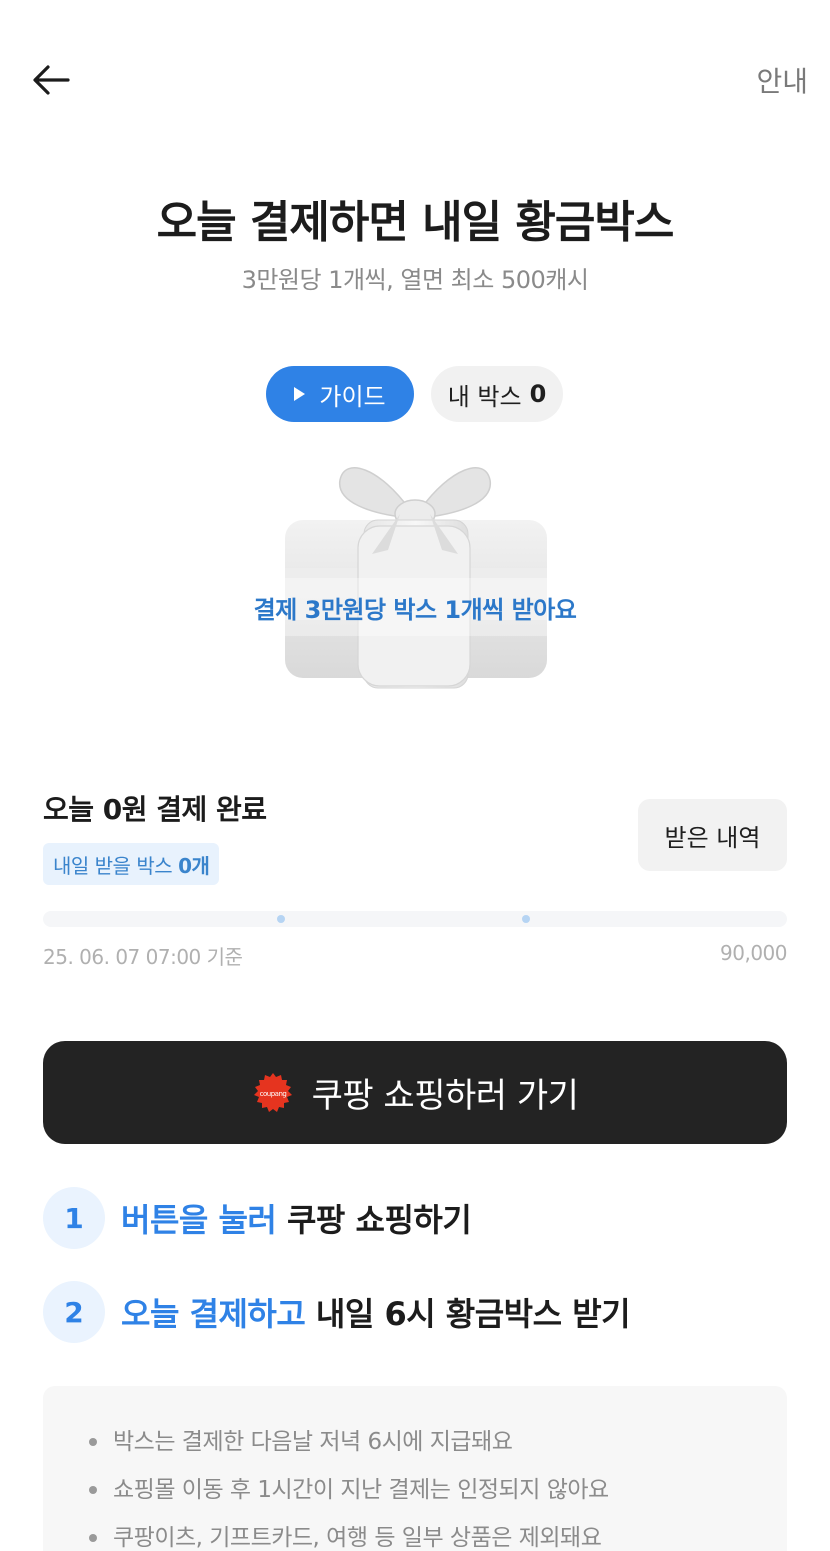  Describe the element at coordinates (437, 1442) in the screenshot. I see `notice-item: 박스는 결제한 다음날 저녁 6시에 지급돼요` at that location.